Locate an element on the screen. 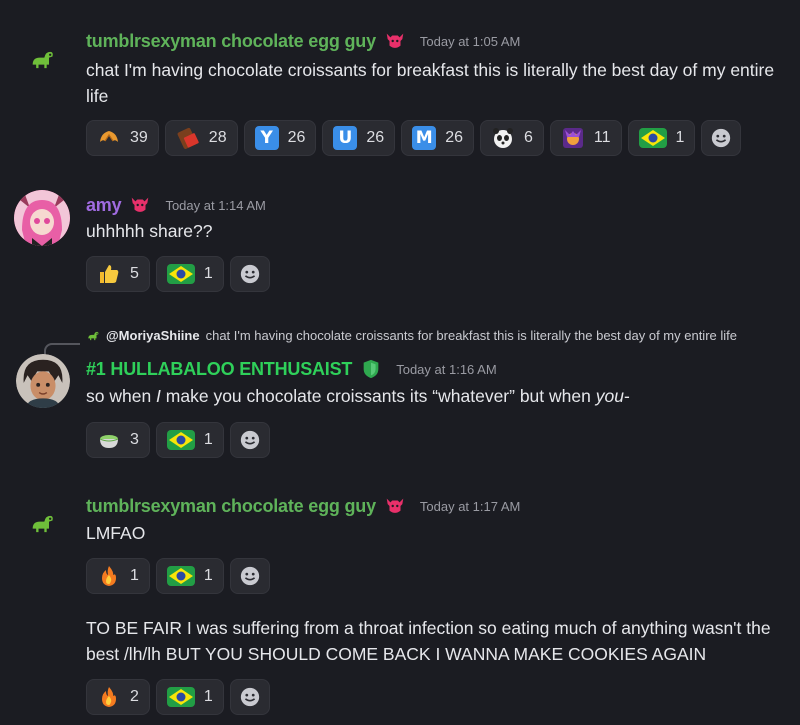  hullabaloo-avatar-icon is located at coordinates (43, 381).